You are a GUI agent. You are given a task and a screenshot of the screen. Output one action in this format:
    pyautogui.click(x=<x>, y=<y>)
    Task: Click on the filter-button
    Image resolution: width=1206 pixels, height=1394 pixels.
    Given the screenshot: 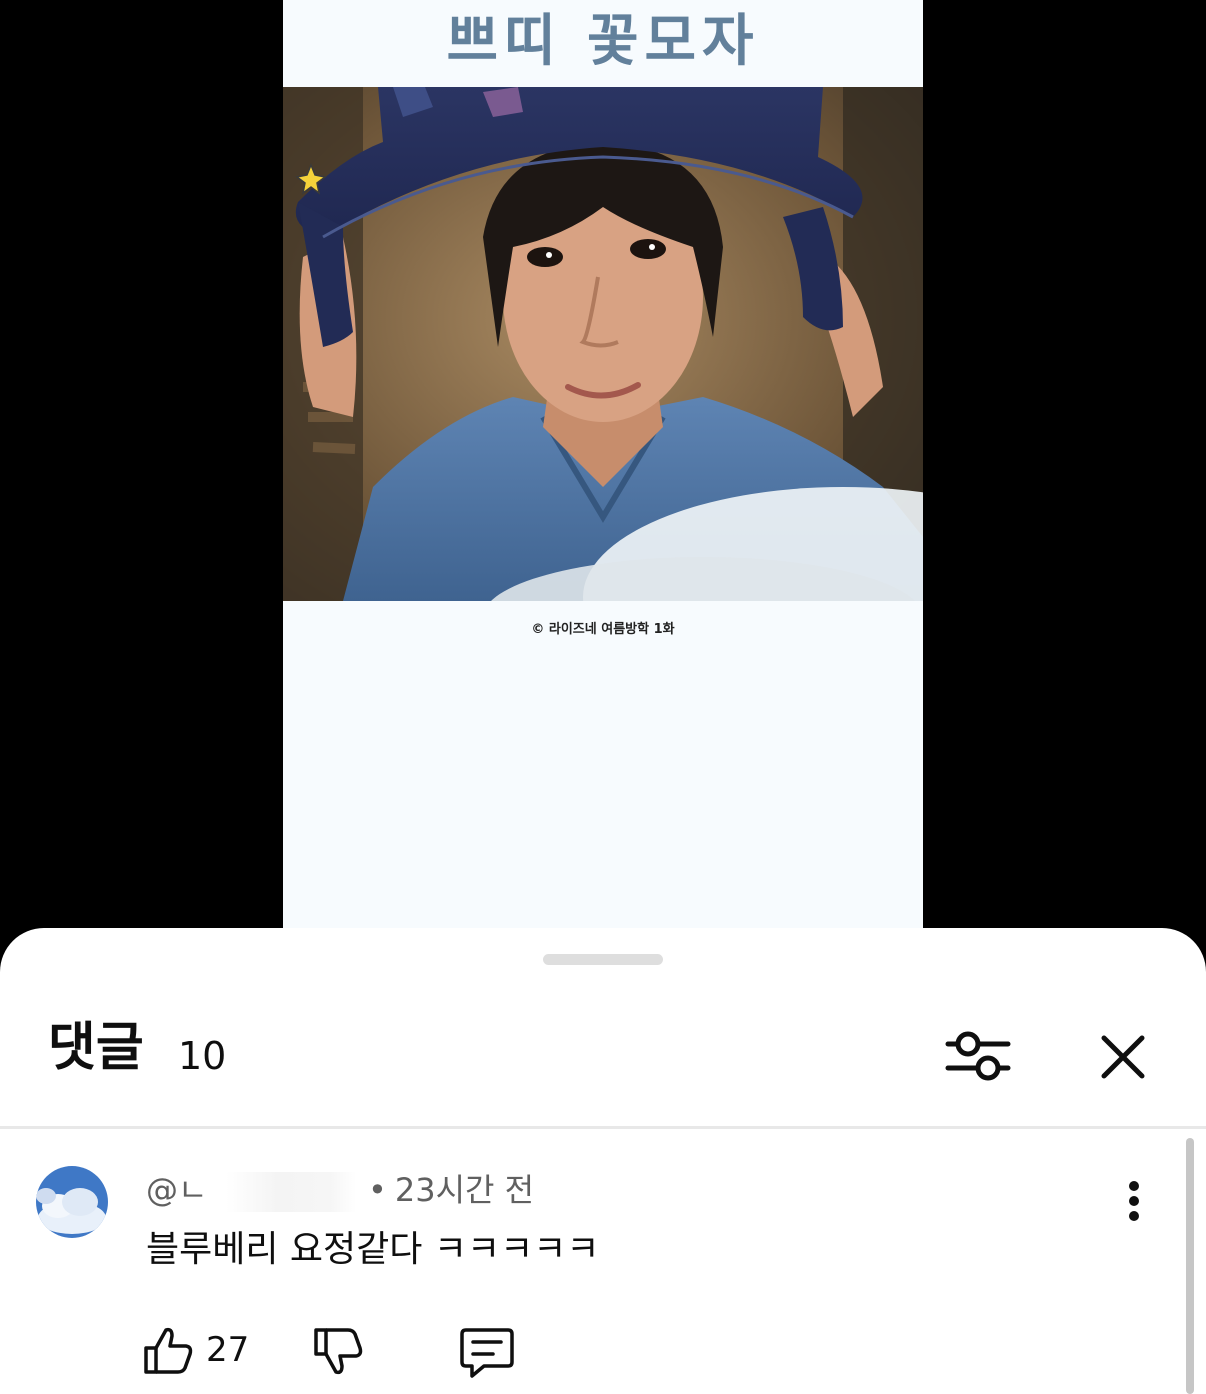 What is the action you would take?
    pyautogui.click(x=978, y=1056)
    